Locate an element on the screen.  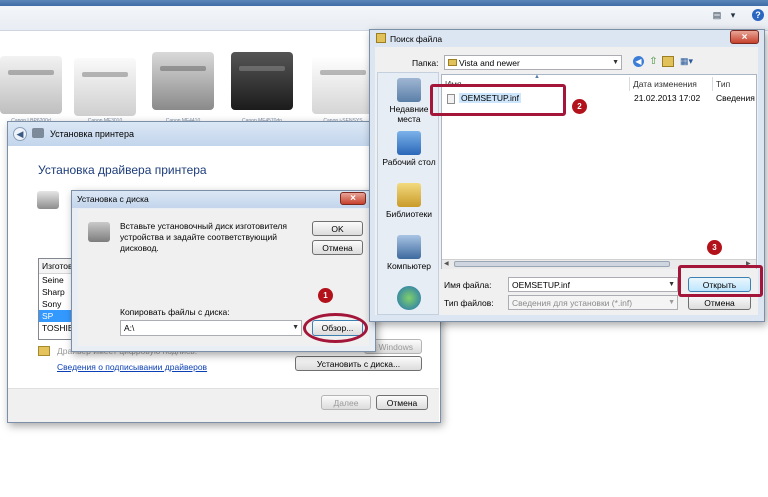
recent-places-icon is located at coordinates (409, 90).